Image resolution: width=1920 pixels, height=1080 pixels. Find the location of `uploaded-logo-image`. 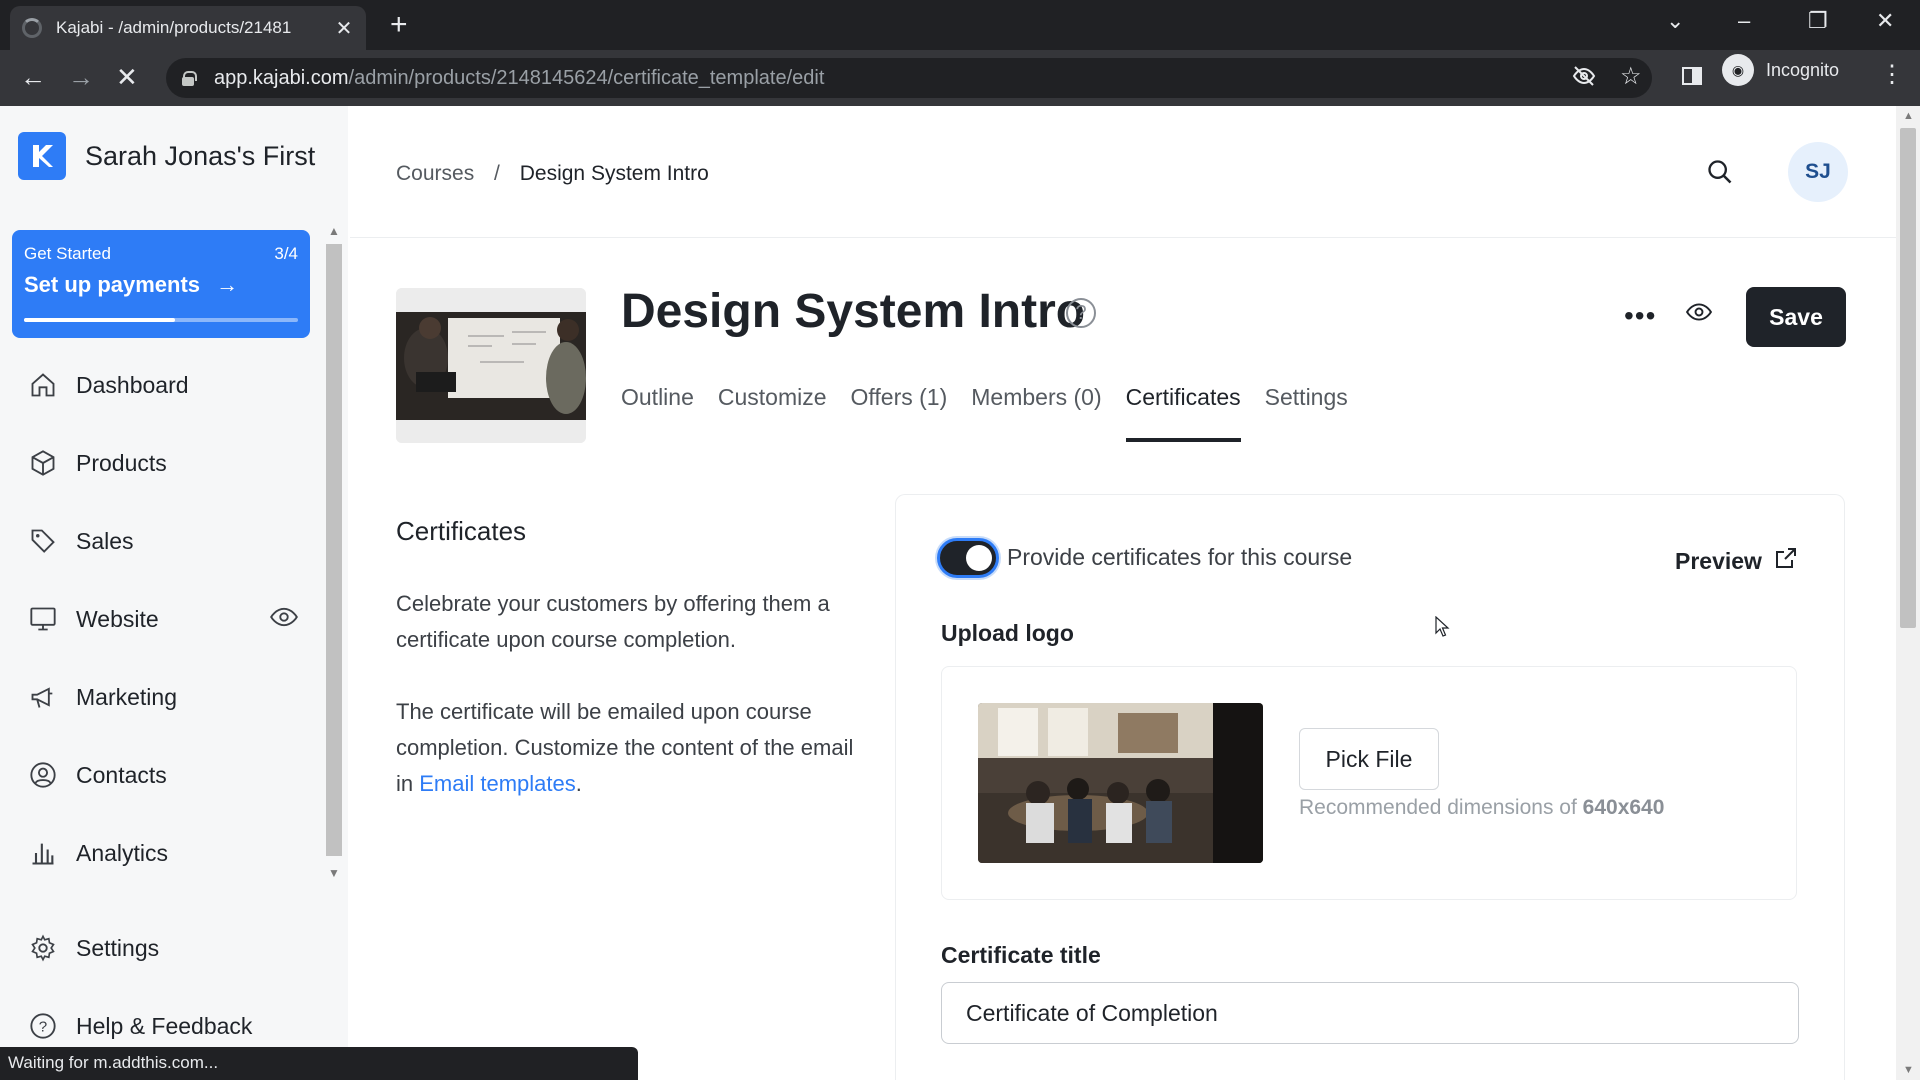

uploaded-logo-image is located at coordinates (1120, 783).